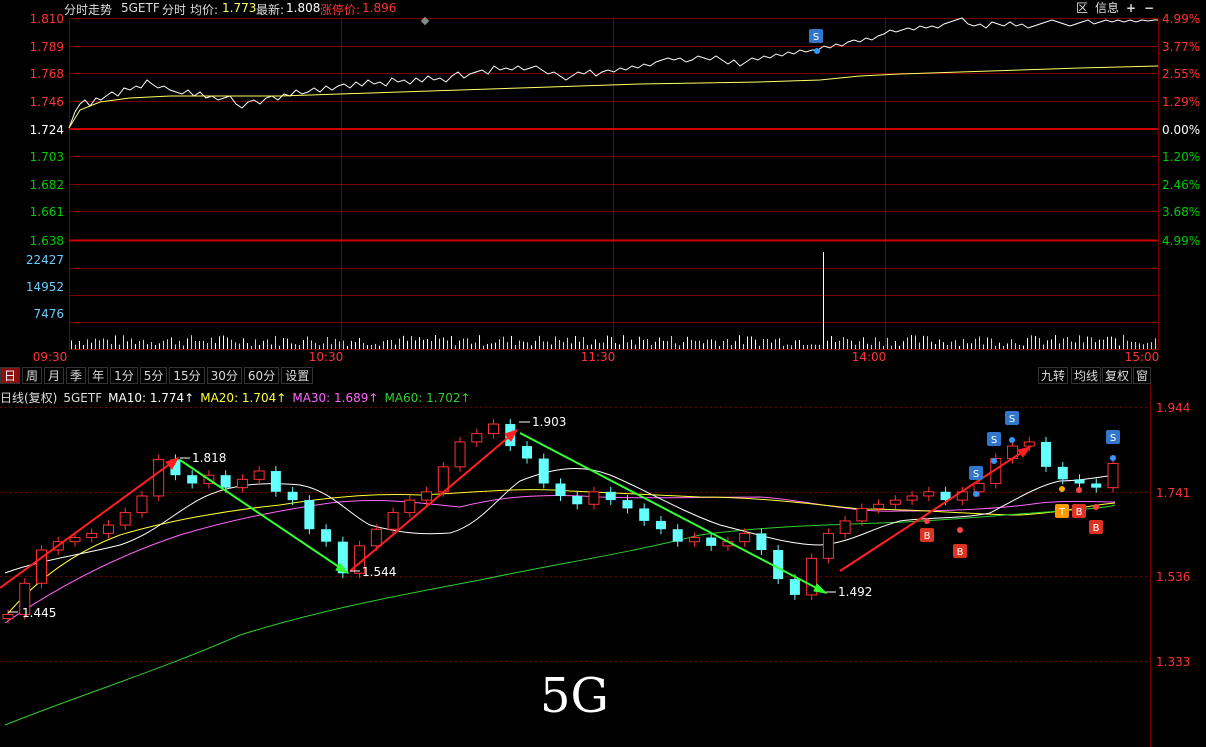 This screenshot has height=747, width=1206. Describe the element at coordinates (10, 375) in the screenshot. I see `period-day-button: 日` at that location.